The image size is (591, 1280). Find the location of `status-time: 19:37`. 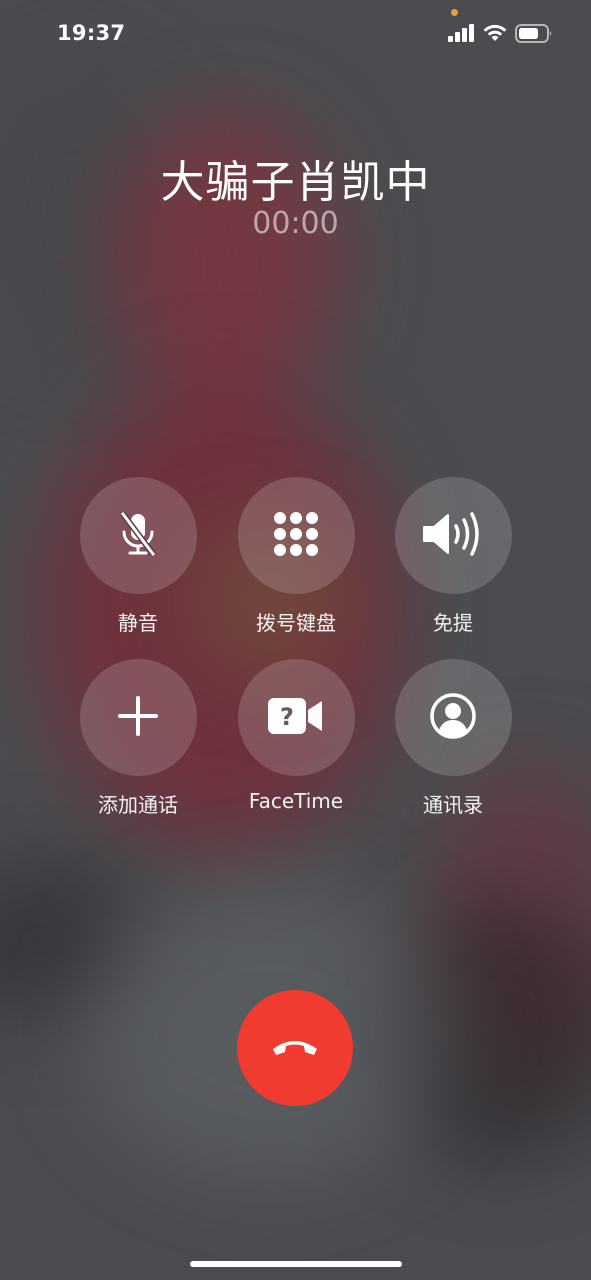

status-time: 19:37 is located at coordinates (91, 33).